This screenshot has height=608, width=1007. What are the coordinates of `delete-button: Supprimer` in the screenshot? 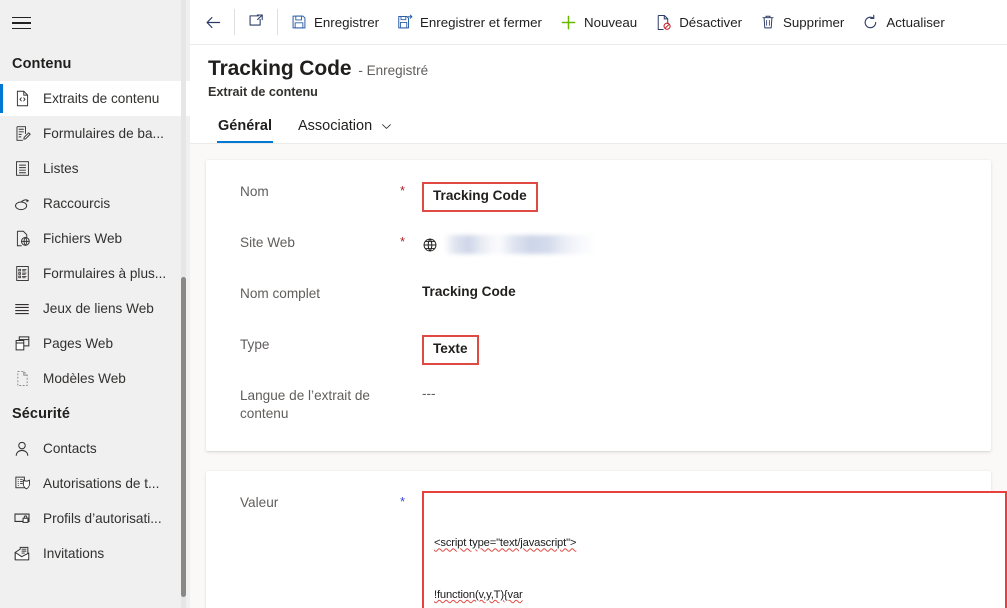 It's located at (802, 22).